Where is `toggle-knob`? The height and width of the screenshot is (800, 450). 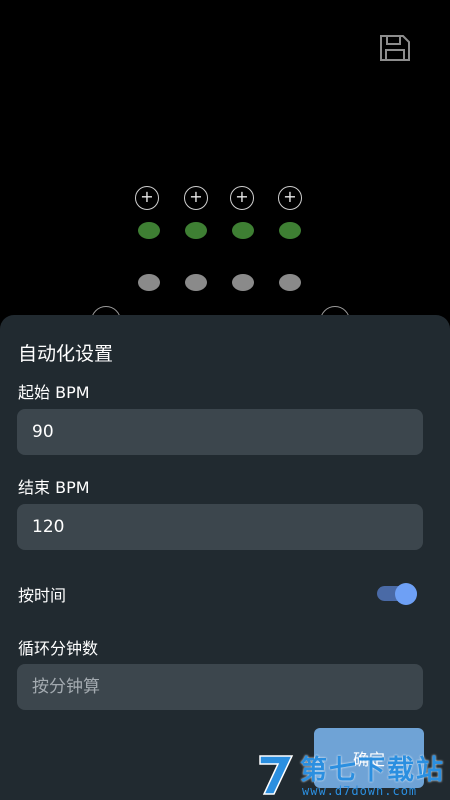
toggle-knob is located at coordinates (406, 594).